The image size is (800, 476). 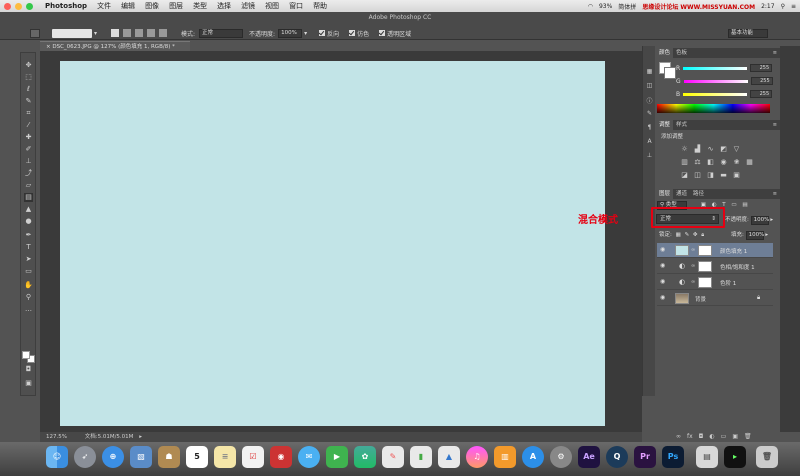 What do you see at coordinates (728, 283) in the screenshot?
I see `layer-name: 色阶 1` at bounding box center [728, 283].